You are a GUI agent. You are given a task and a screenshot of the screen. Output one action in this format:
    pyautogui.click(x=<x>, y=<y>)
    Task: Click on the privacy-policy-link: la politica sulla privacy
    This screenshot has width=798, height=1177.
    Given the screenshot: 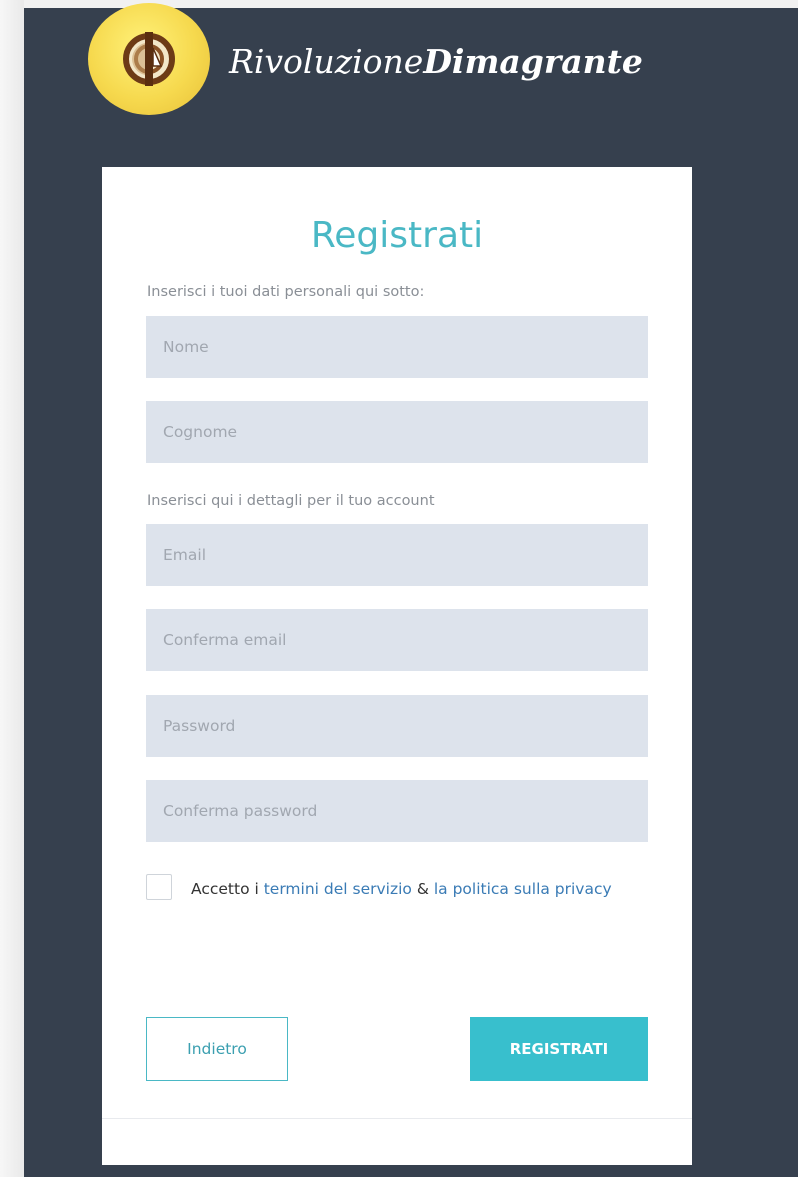 What is the action you would take?
    pyautogui.click(x=523, y=889)
    